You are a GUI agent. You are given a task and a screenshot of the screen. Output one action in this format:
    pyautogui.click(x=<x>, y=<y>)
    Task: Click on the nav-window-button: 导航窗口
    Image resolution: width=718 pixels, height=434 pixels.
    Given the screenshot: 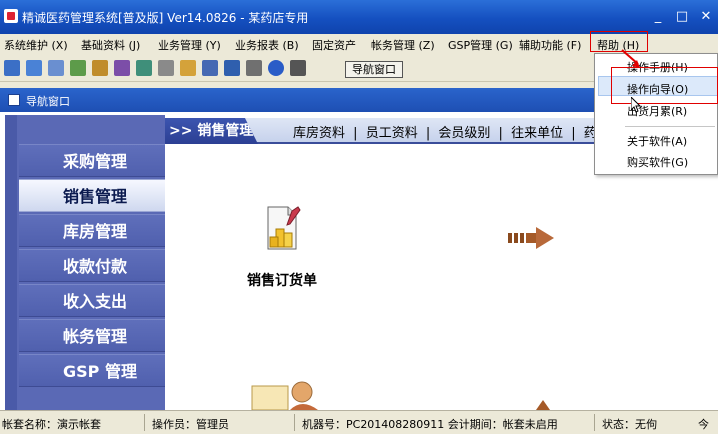 What is the action you would take?
    pyautogui.click(x=374, y=69)
    